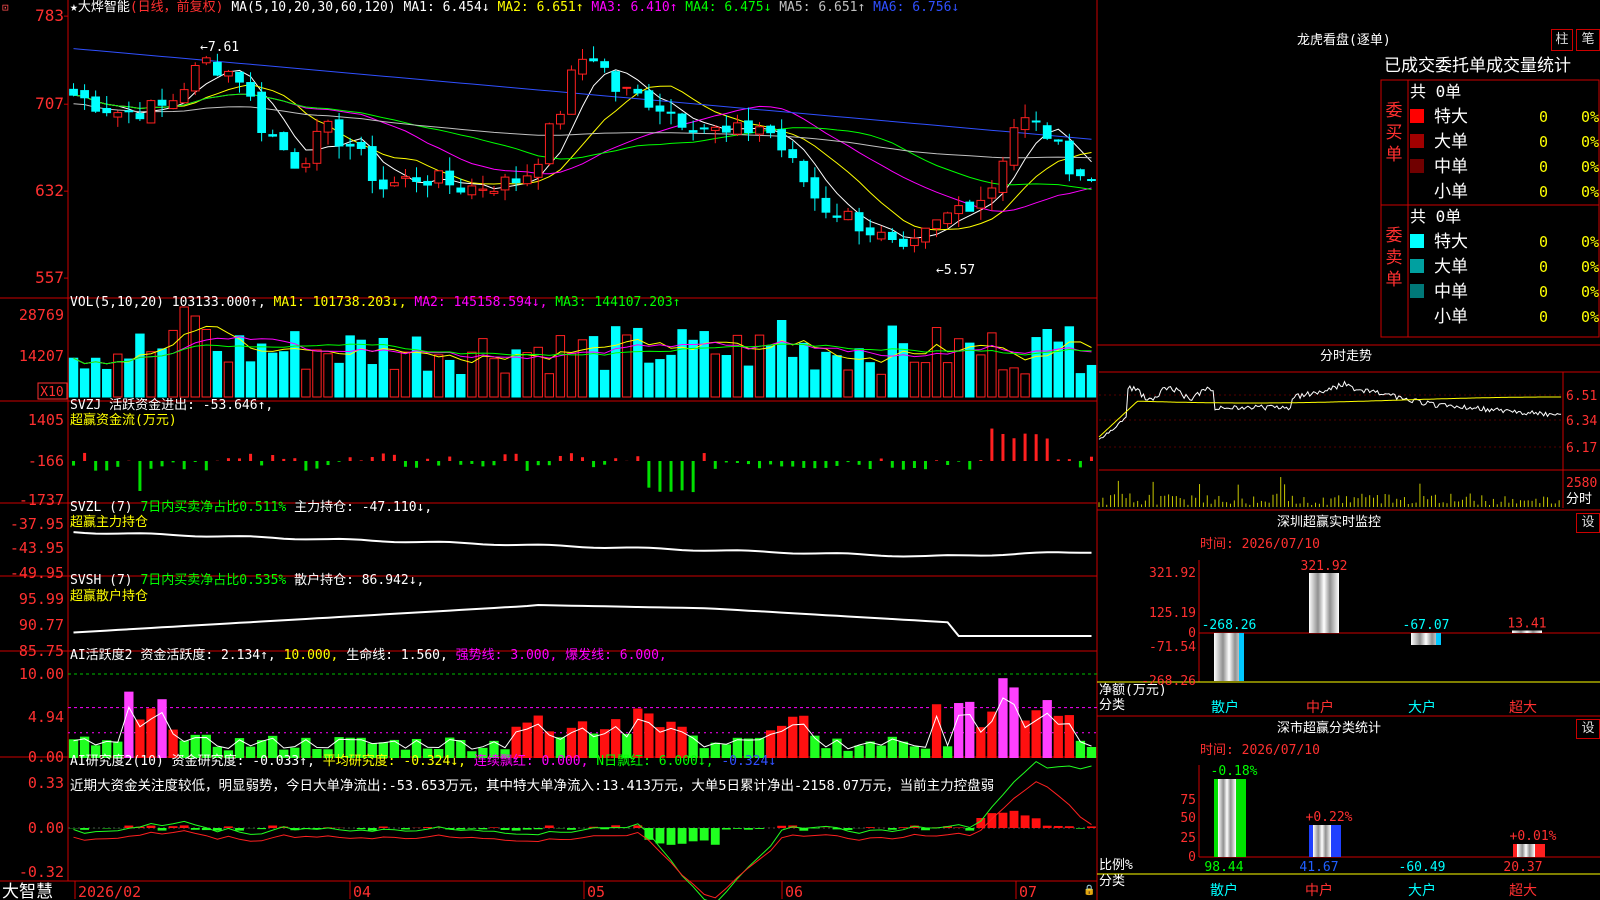 This screenshot has width=1600, height=900. Describe the element at coordinates (359, 580) in the screenshot. I see `svsh-holding: 散户持仓: 86.942↓,` at that location.